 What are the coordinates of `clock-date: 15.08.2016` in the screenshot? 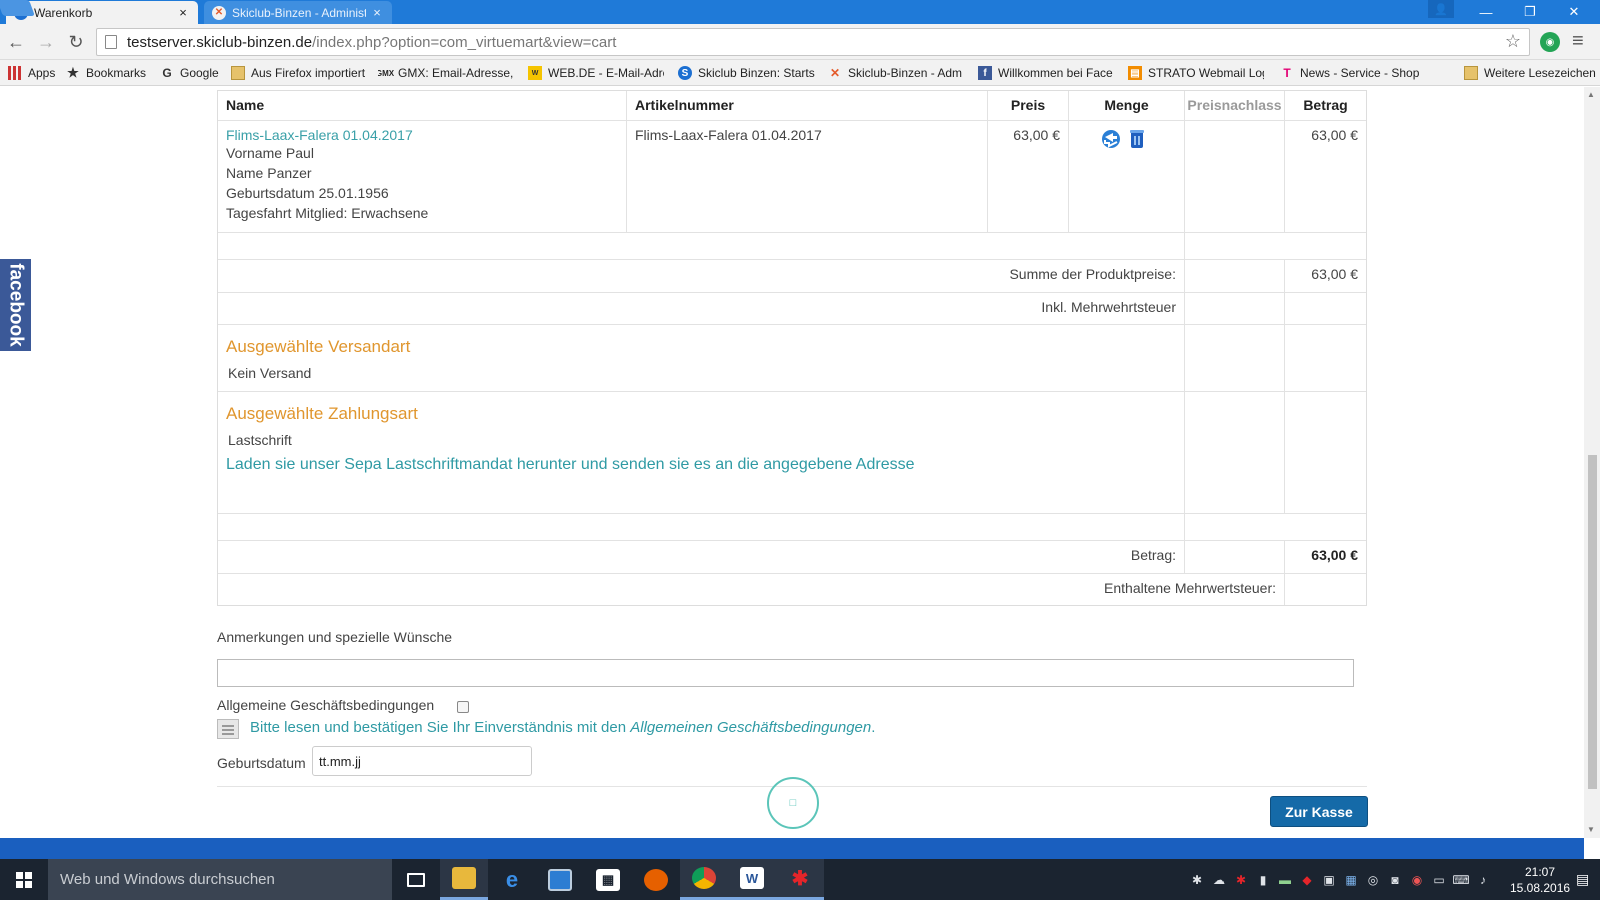 It's located at (1540, 888).